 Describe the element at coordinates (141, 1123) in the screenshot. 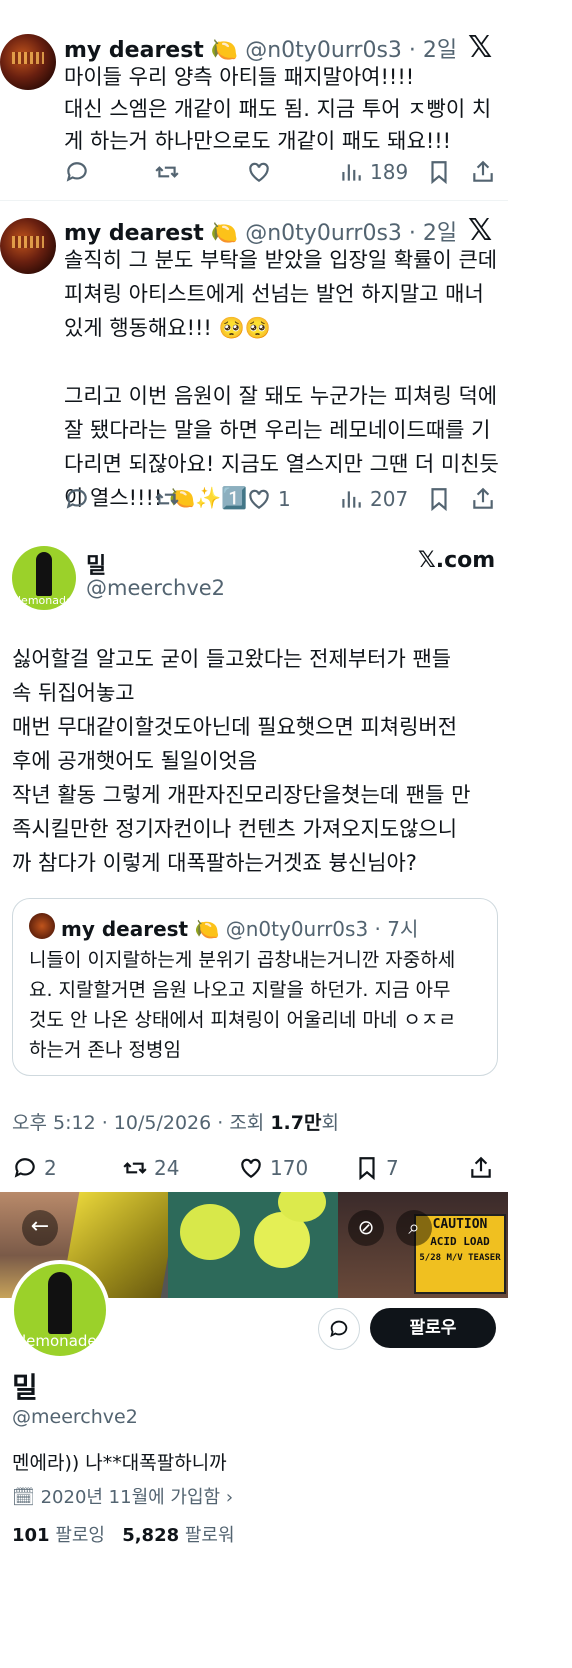

I see `tweet-meta-date: 오후 5:12 · 10/5/2026 · 조회` at that location.